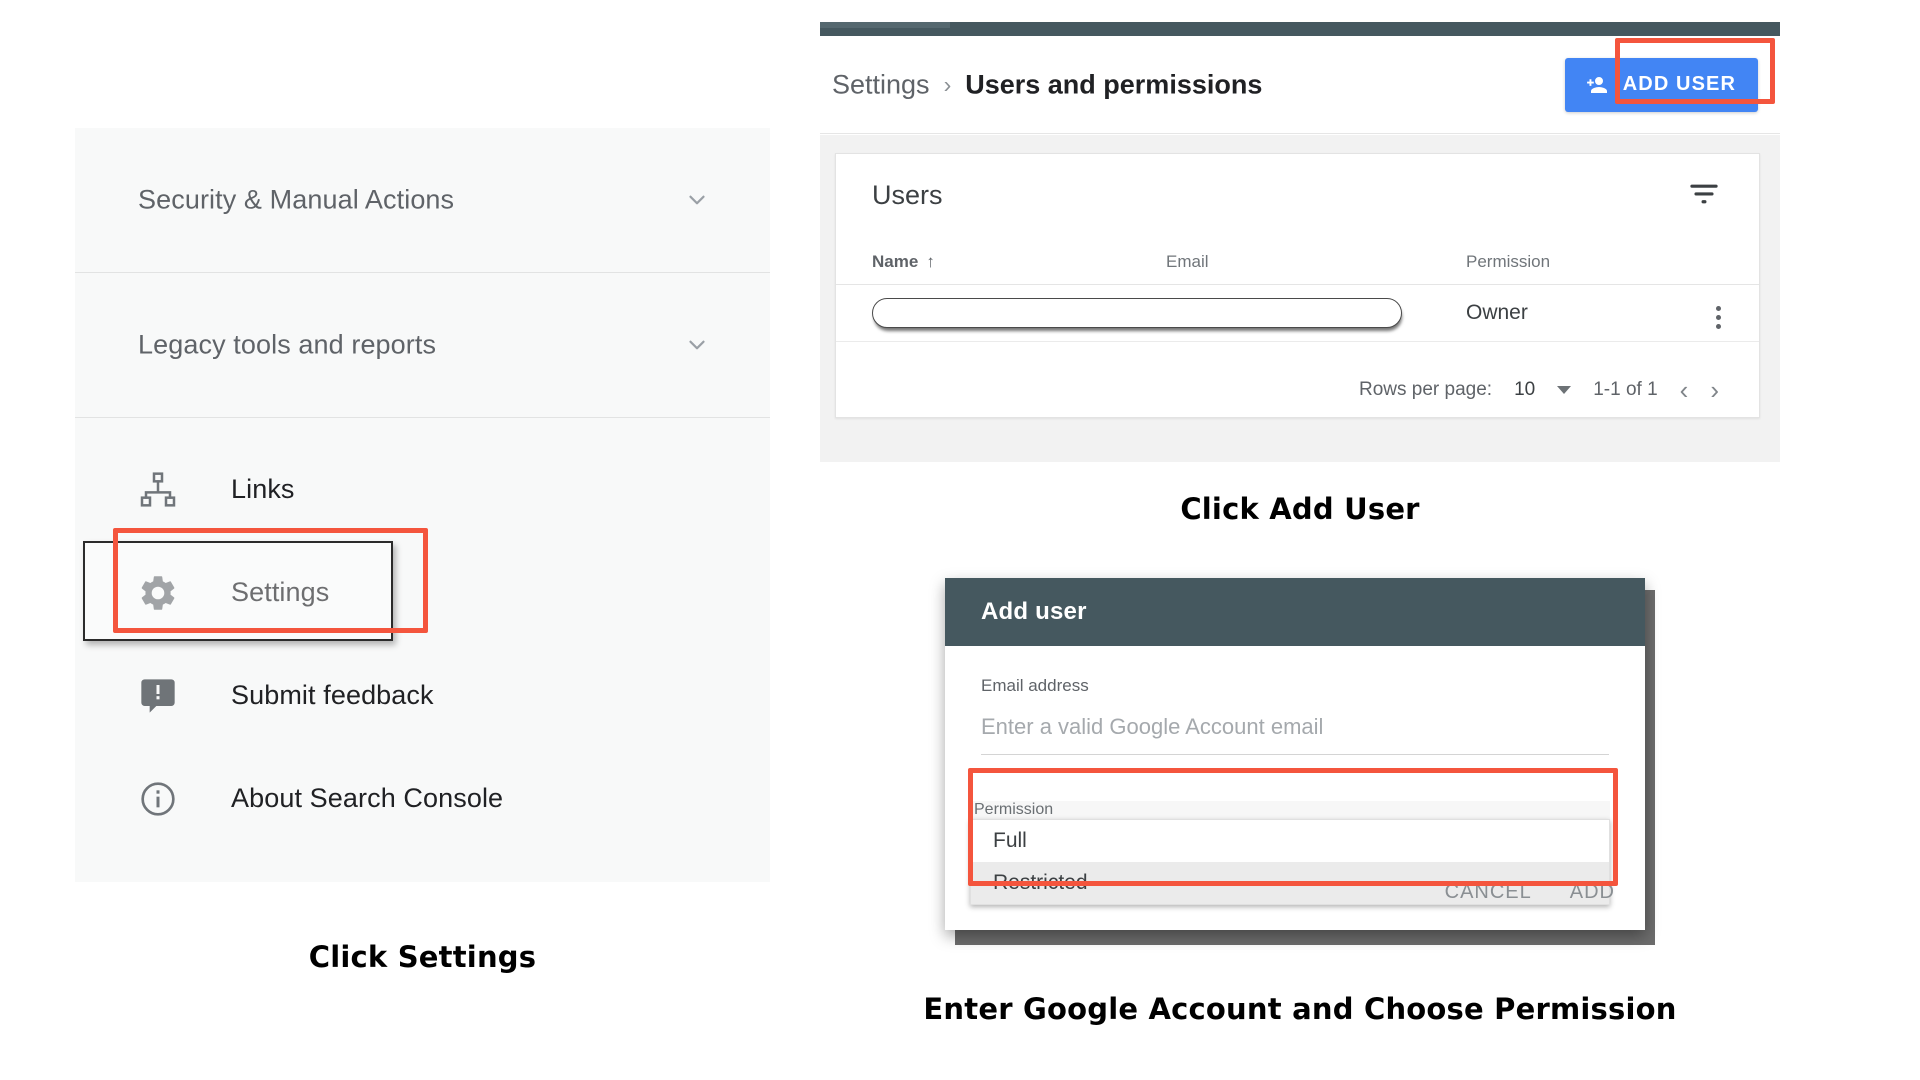  I want to click on table-header-row: Name ↑ Email Permission, so click(1297, 262).